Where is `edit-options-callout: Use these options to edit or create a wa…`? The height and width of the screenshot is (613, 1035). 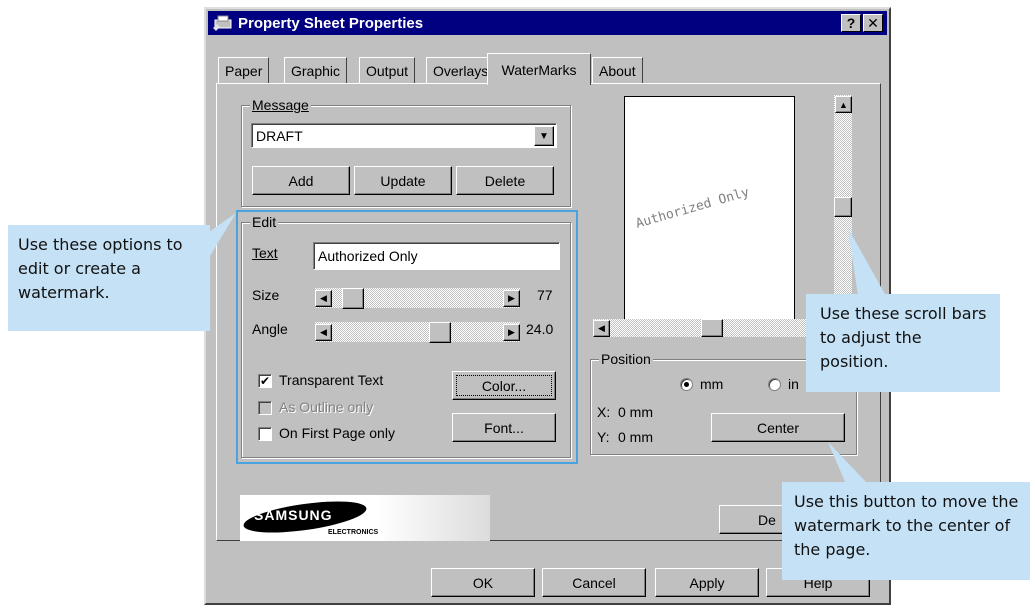 edit-options-callout: Use these options to edit or create a wa… is located at coordinates (109, 278).